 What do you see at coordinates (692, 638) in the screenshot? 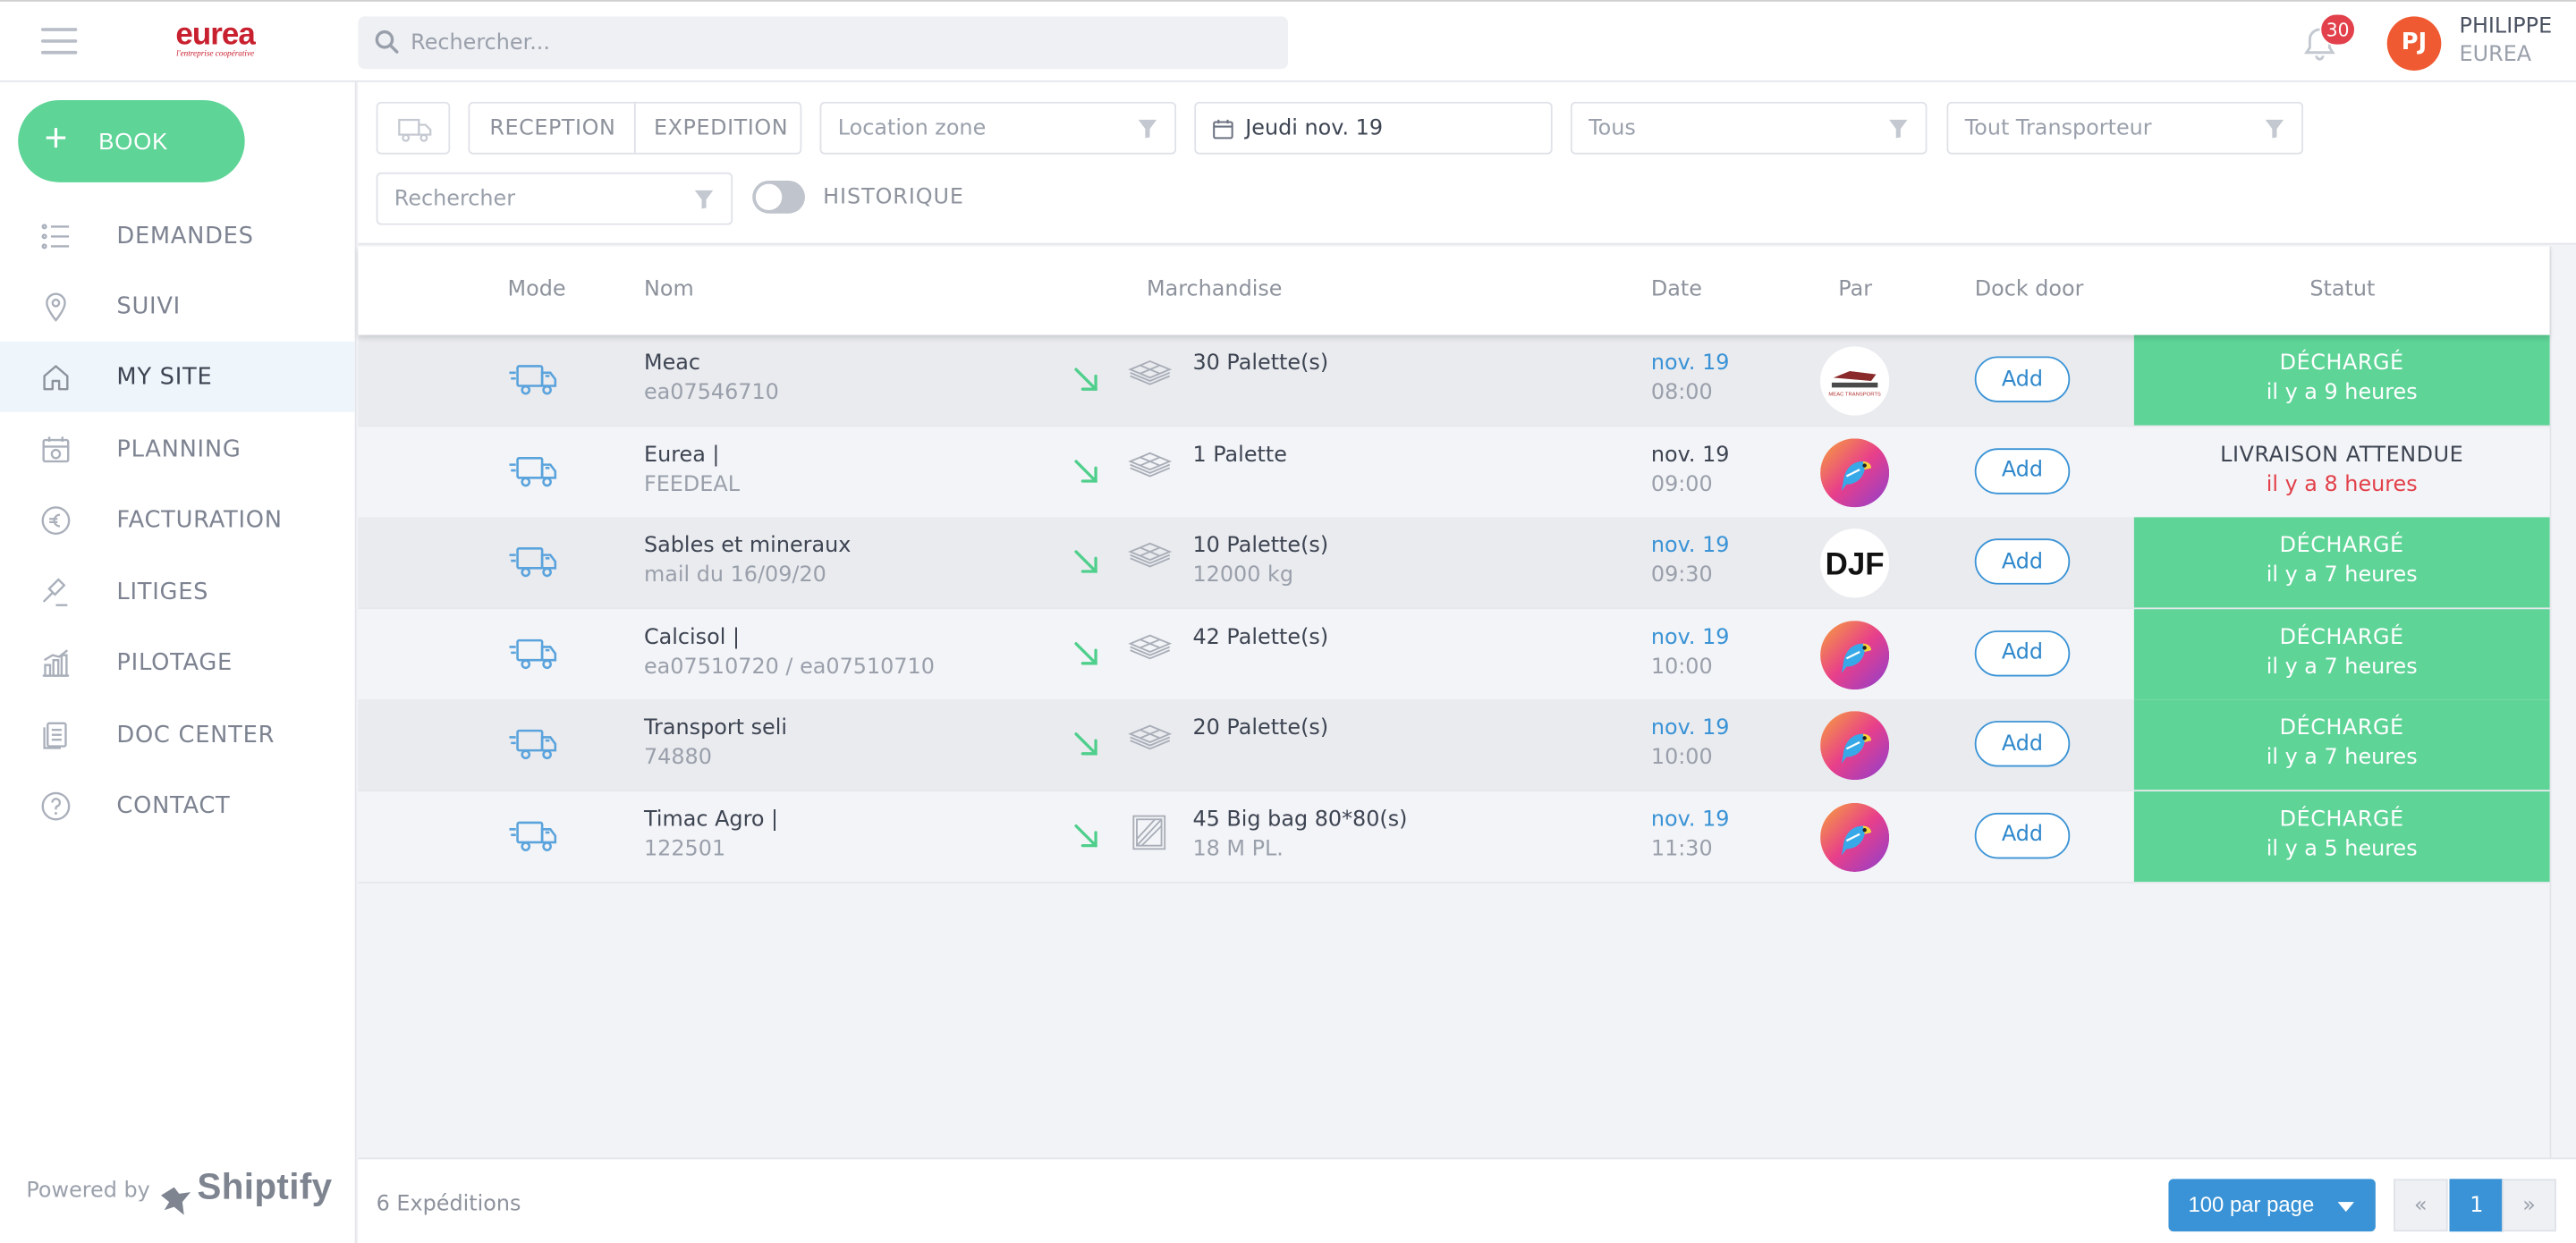
I see `shipment-name: Calcisol |` at bounding box center [692, 638].